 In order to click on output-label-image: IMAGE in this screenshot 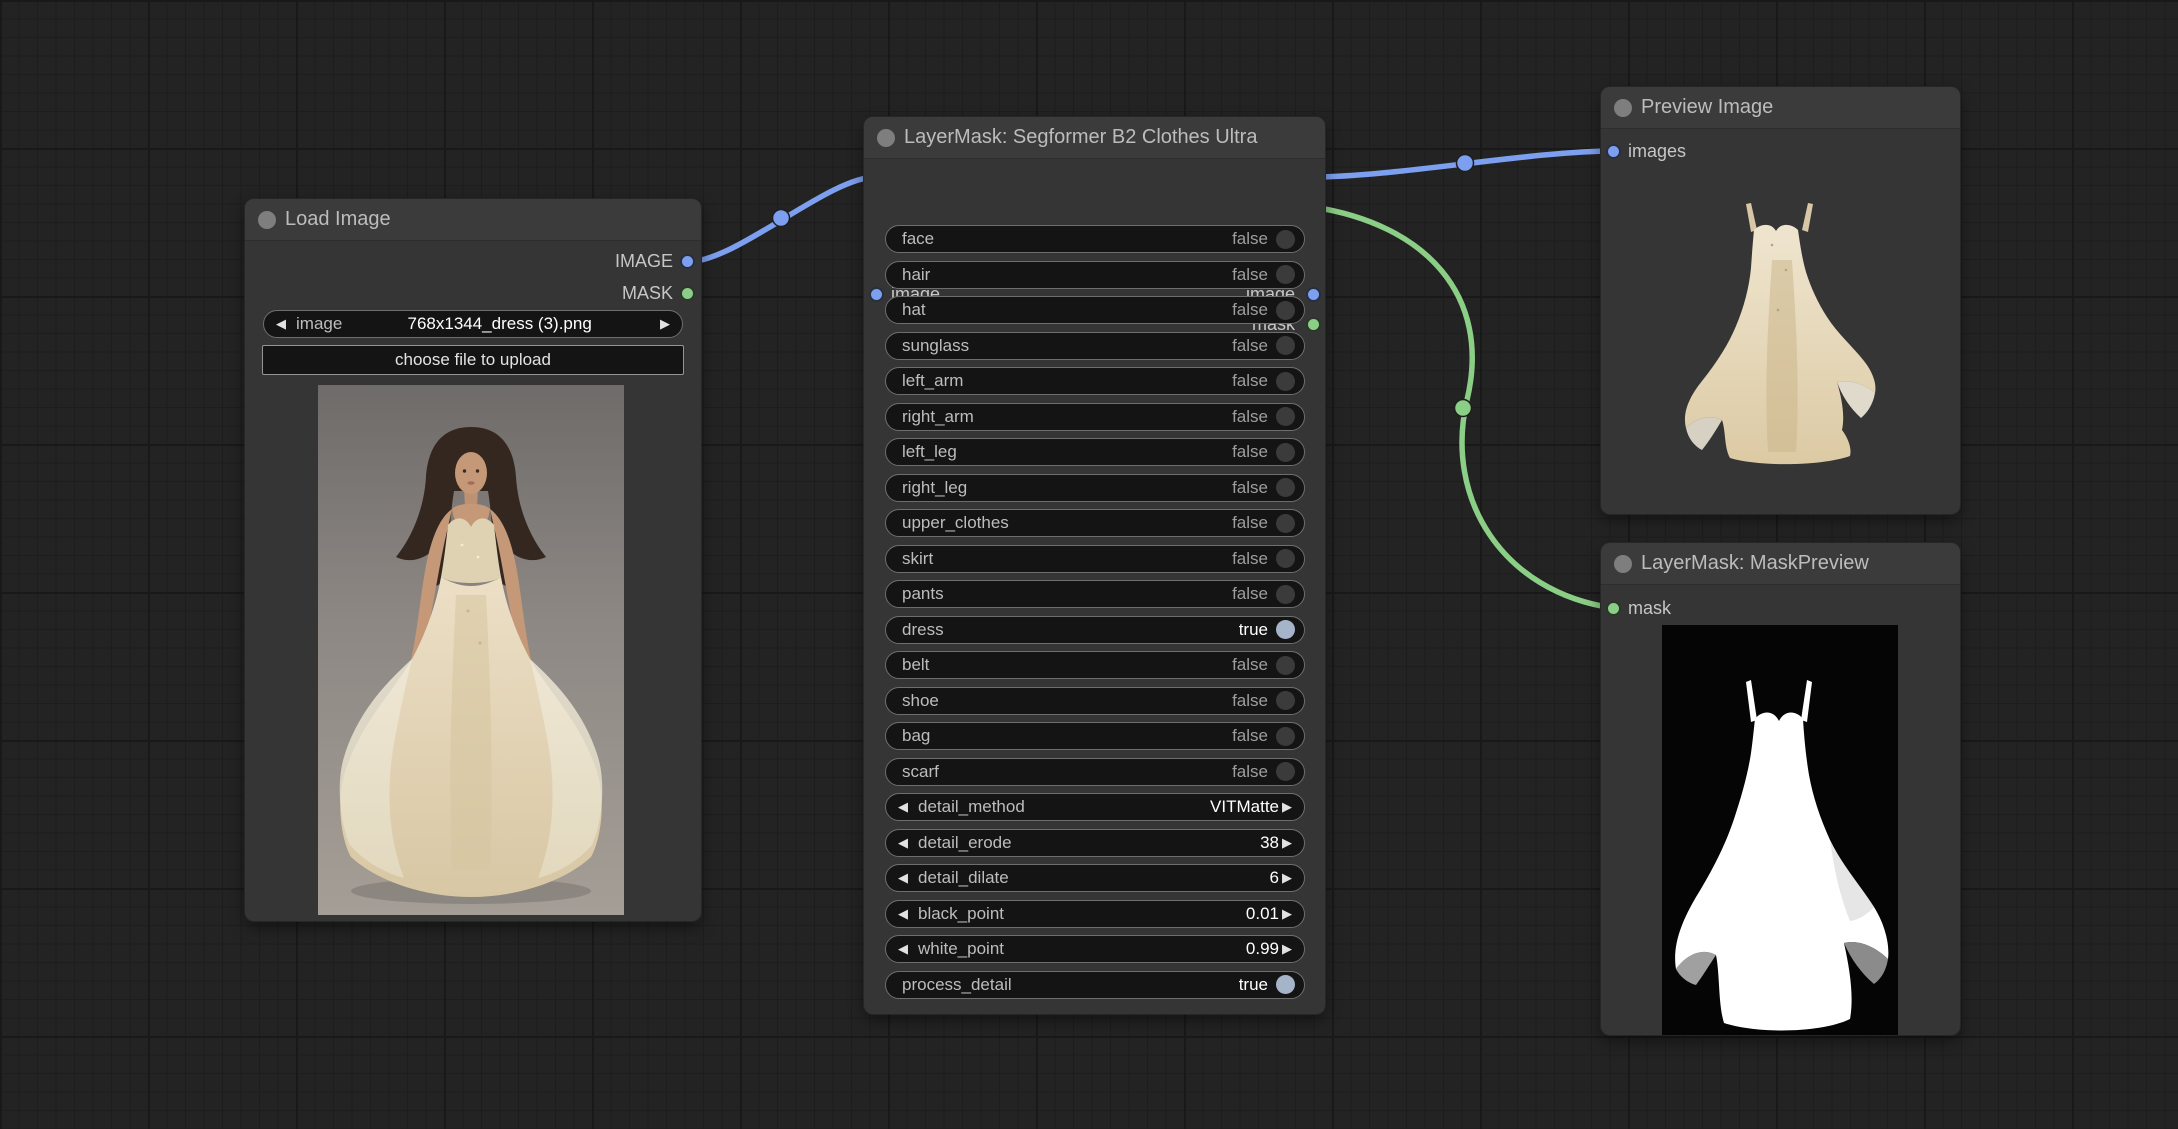, I will do `click(643, 261)`.